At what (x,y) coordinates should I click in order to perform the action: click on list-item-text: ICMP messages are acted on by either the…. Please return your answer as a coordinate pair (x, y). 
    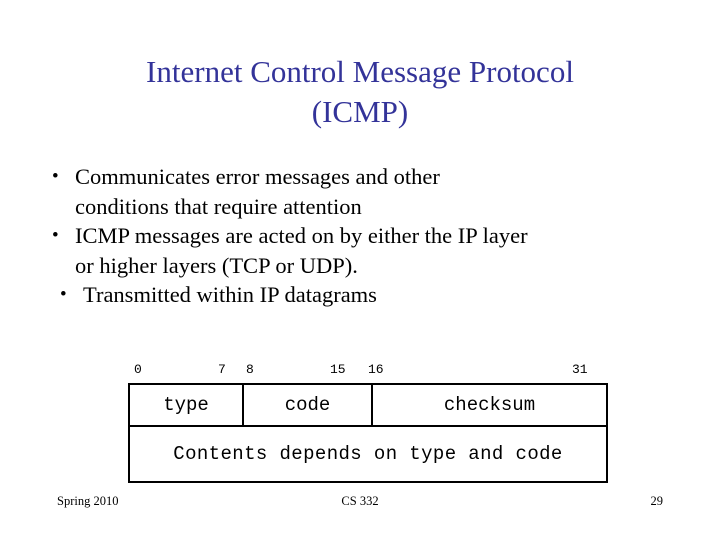
    Looking at the image, I should click on (378, 250).